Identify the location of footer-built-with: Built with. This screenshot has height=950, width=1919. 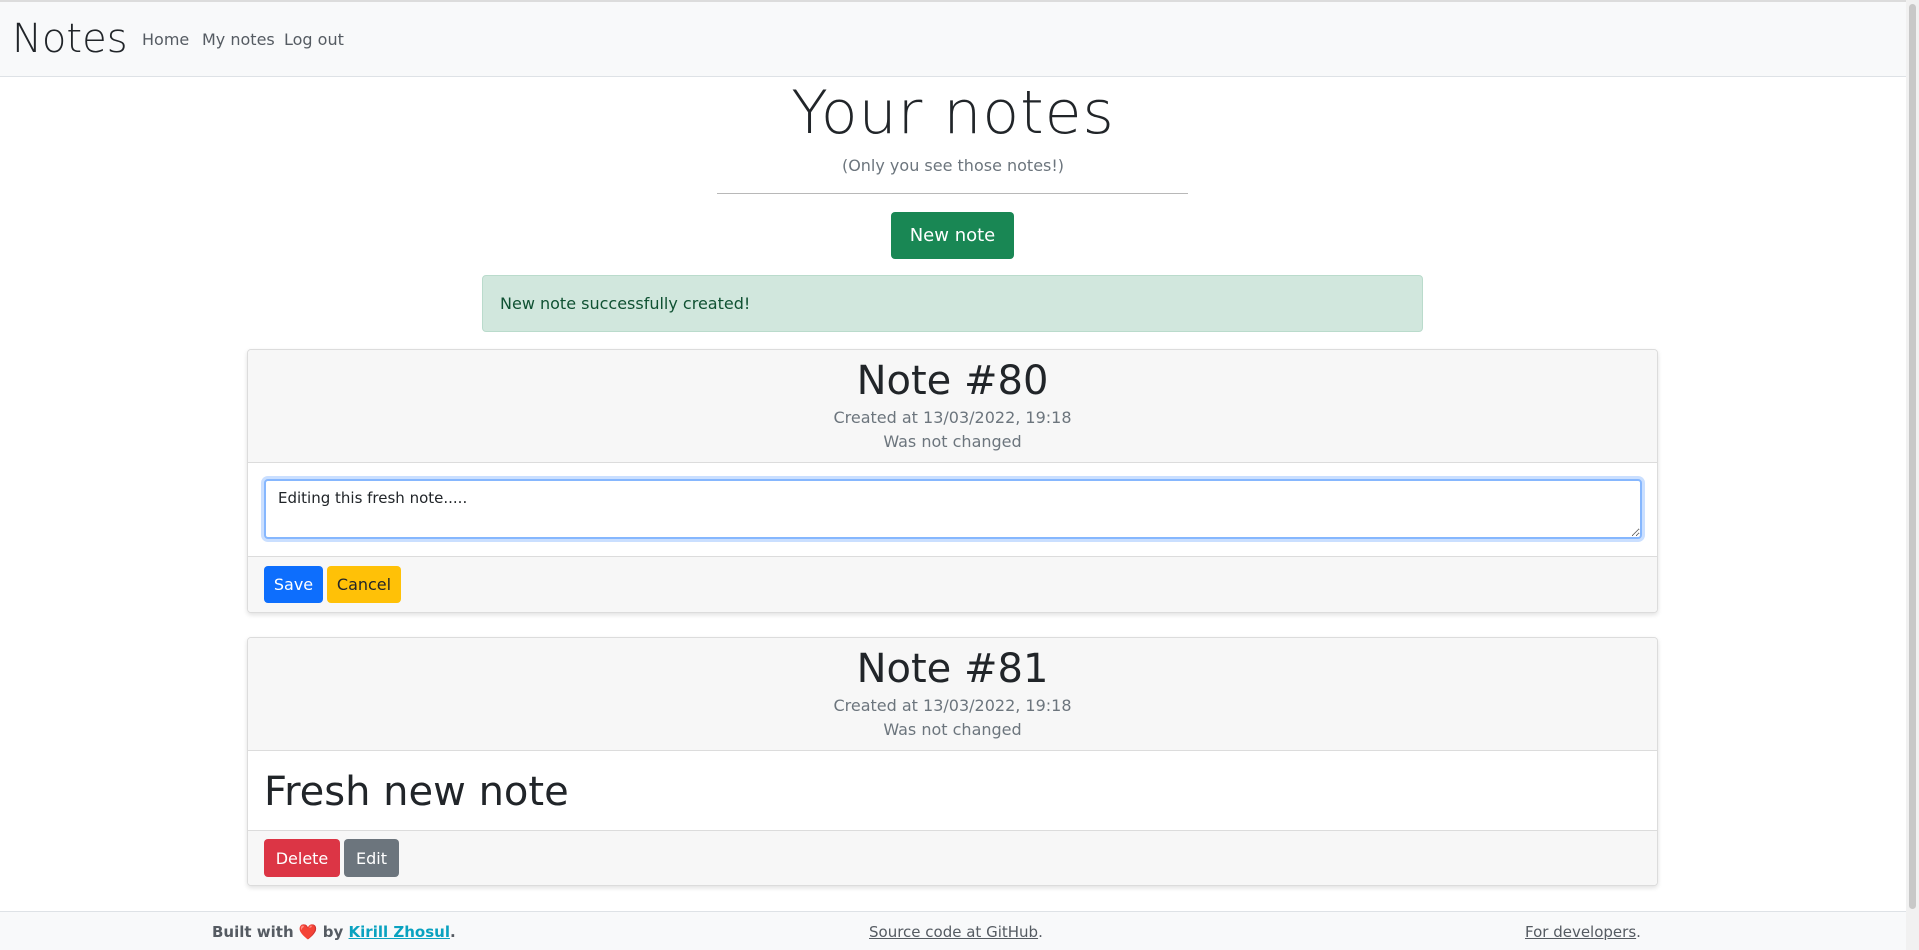
(253, 932).